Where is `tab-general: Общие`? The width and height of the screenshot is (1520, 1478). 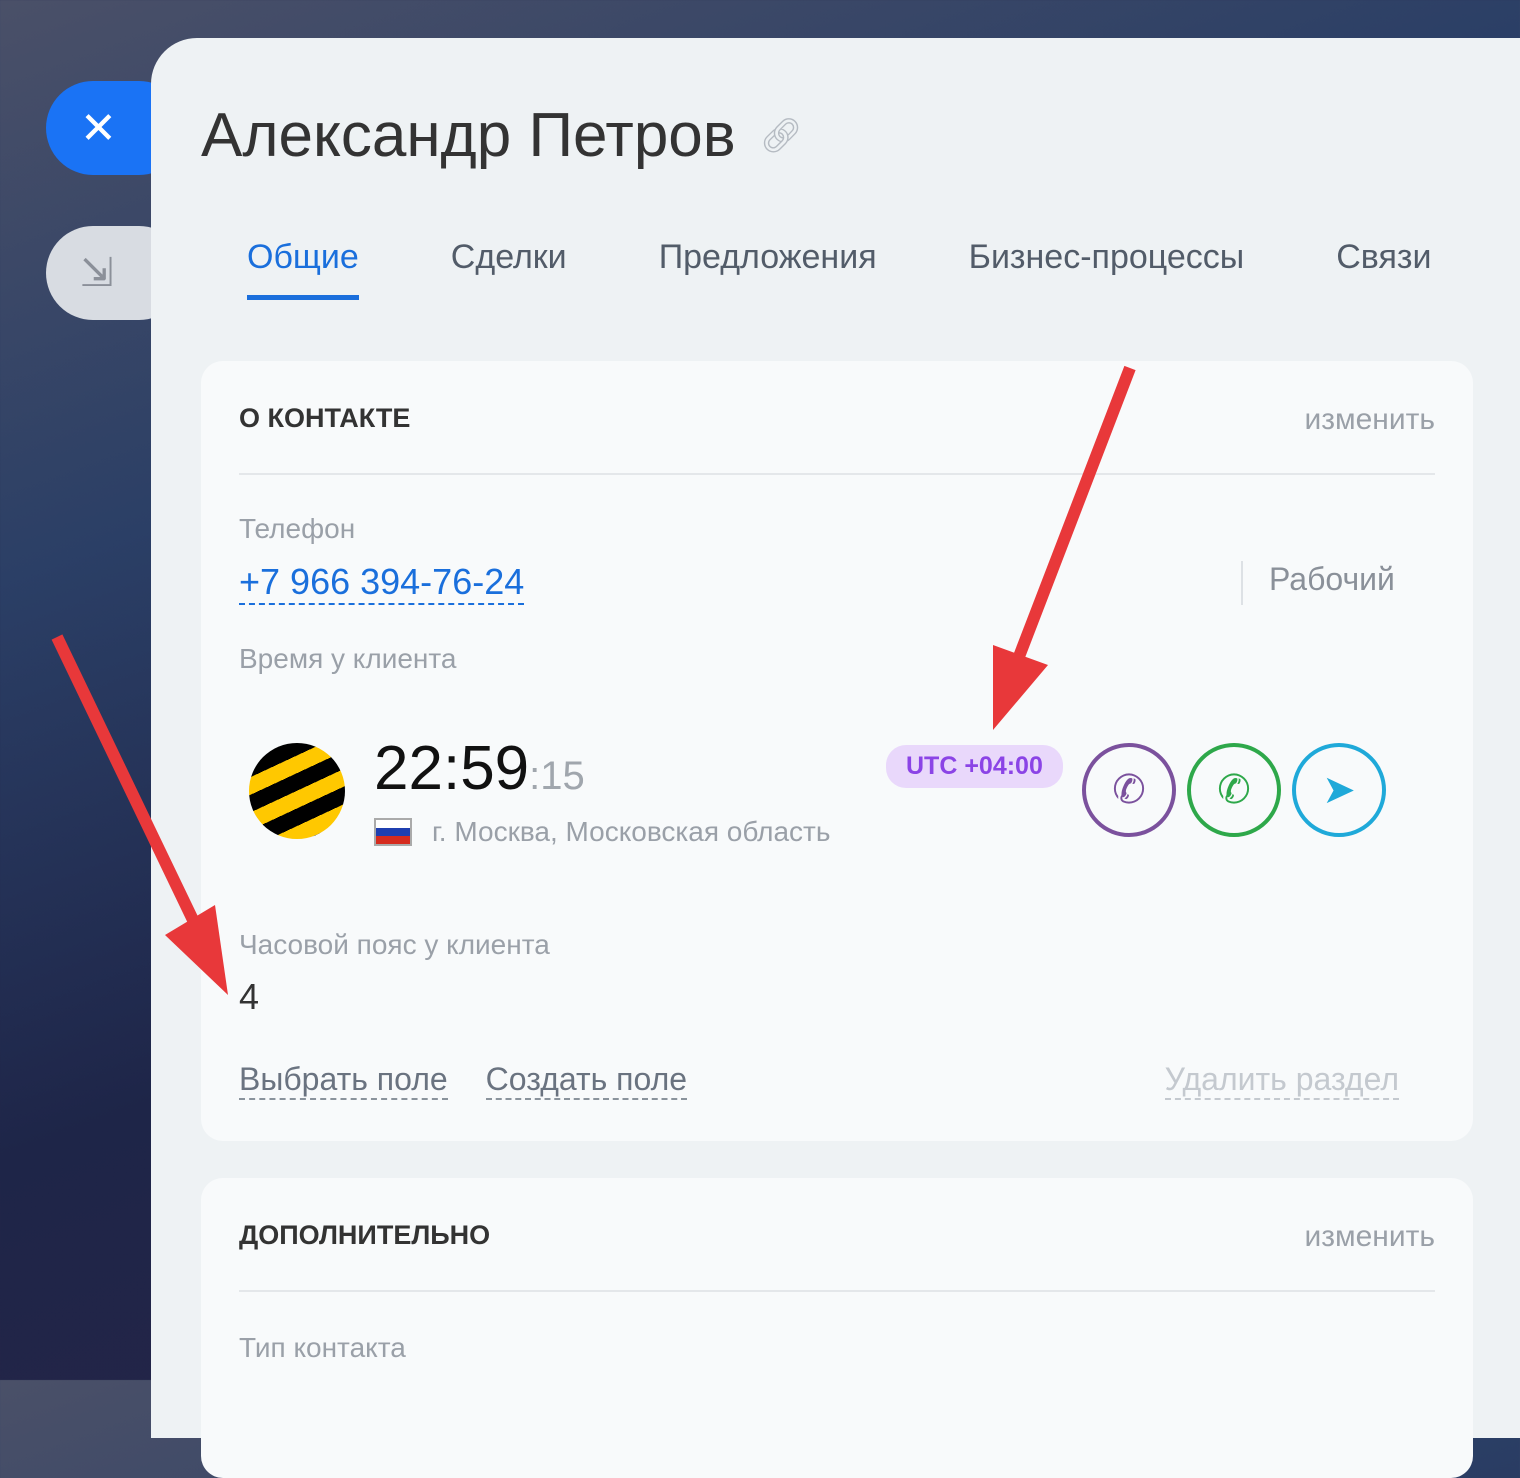
tab-general: Общие is located at coordinates (303, 269).